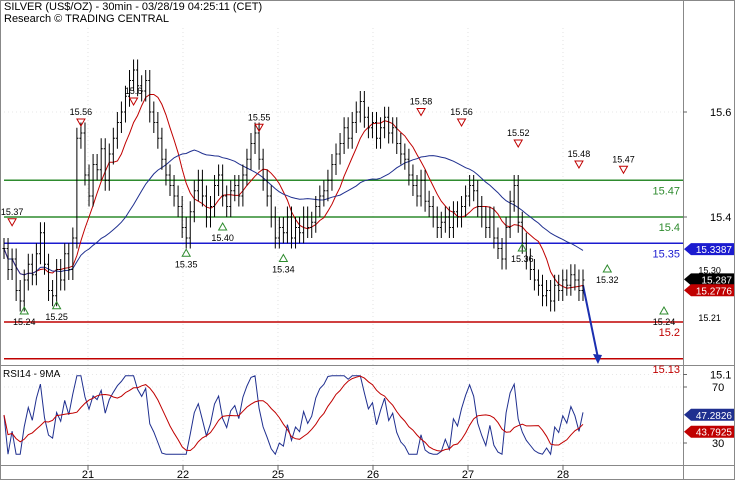 The height and width of the screenshot is (480, 735). I want to click on swing-high-label: 15.47, so click(623, 159).